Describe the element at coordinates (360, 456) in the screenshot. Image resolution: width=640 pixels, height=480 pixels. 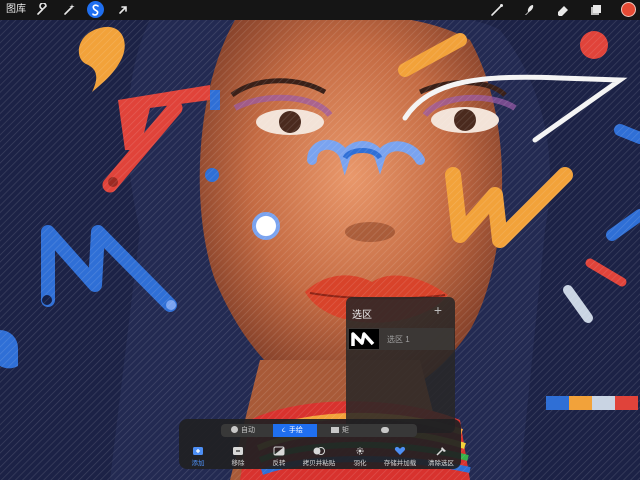
I see `feather-button: 羽化` at that location.